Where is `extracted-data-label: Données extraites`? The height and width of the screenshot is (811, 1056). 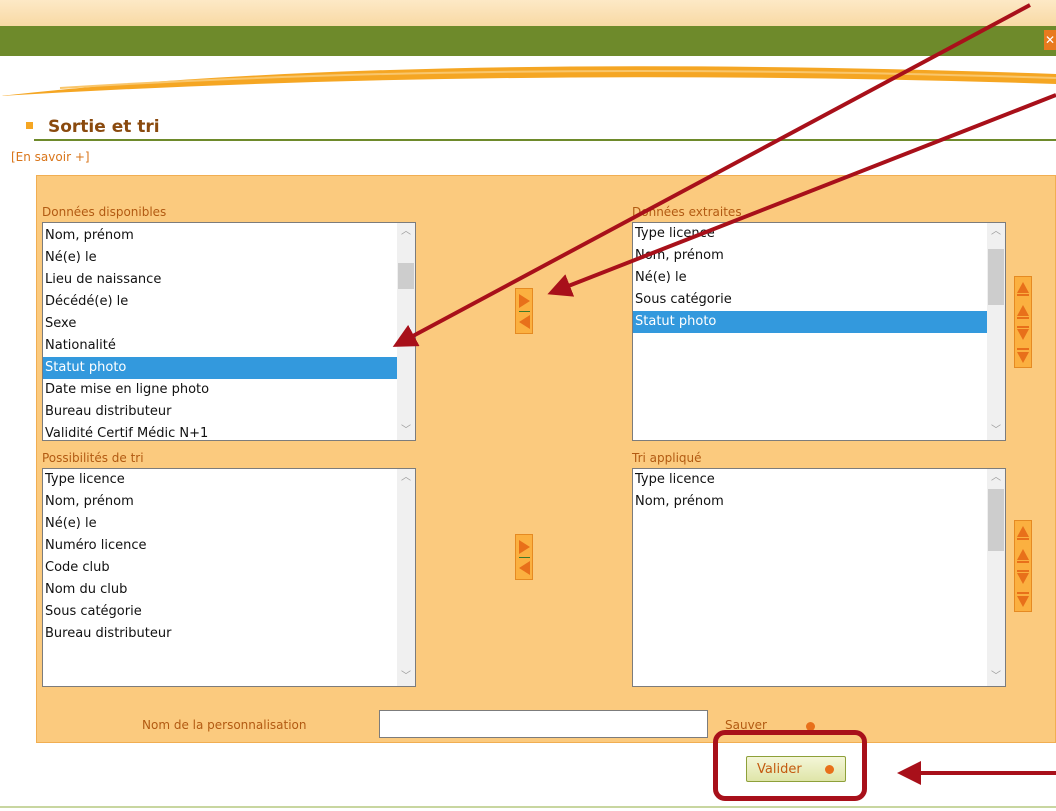
extracted-data-label: Données extraites is located at coordinates (687, 212).